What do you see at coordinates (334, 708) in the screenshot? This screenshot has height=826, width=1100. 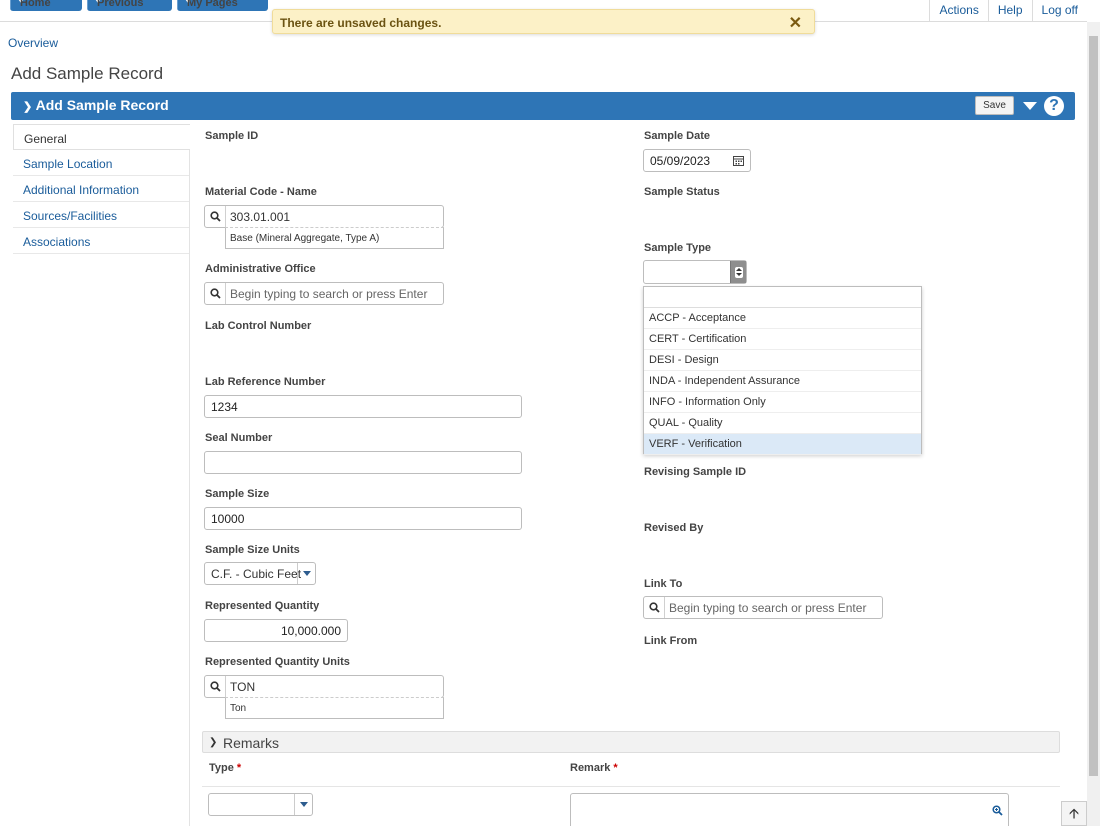 I see `represented-quantity-units-description: Ton` at bounding box center [334, 708].